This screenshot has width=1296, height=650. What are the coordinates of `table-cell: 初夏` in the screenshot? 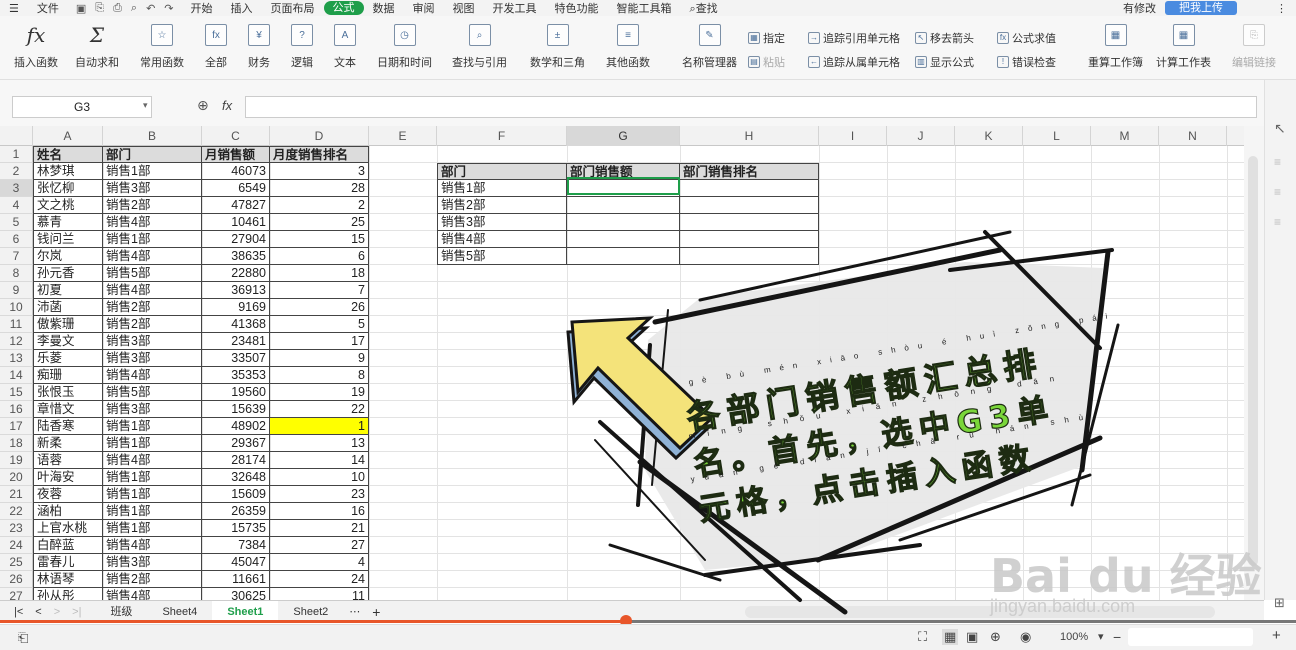 It's located at (68, 290).